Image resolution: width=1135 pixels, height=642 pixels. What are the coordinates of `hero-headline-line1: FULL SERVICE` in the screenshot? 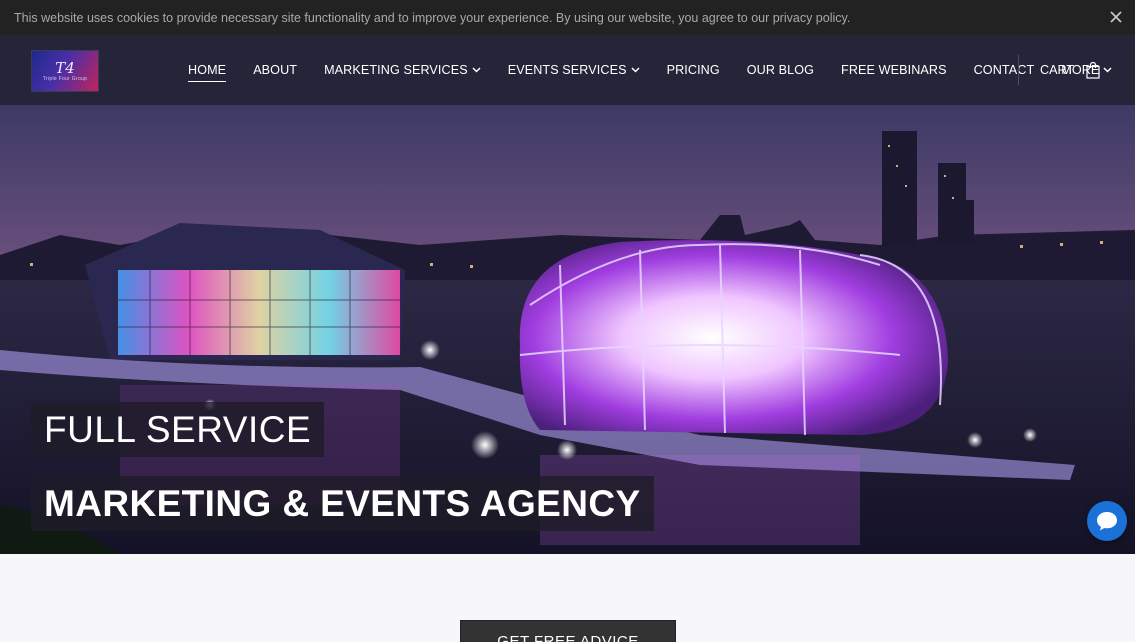 It's located at (178, 429).